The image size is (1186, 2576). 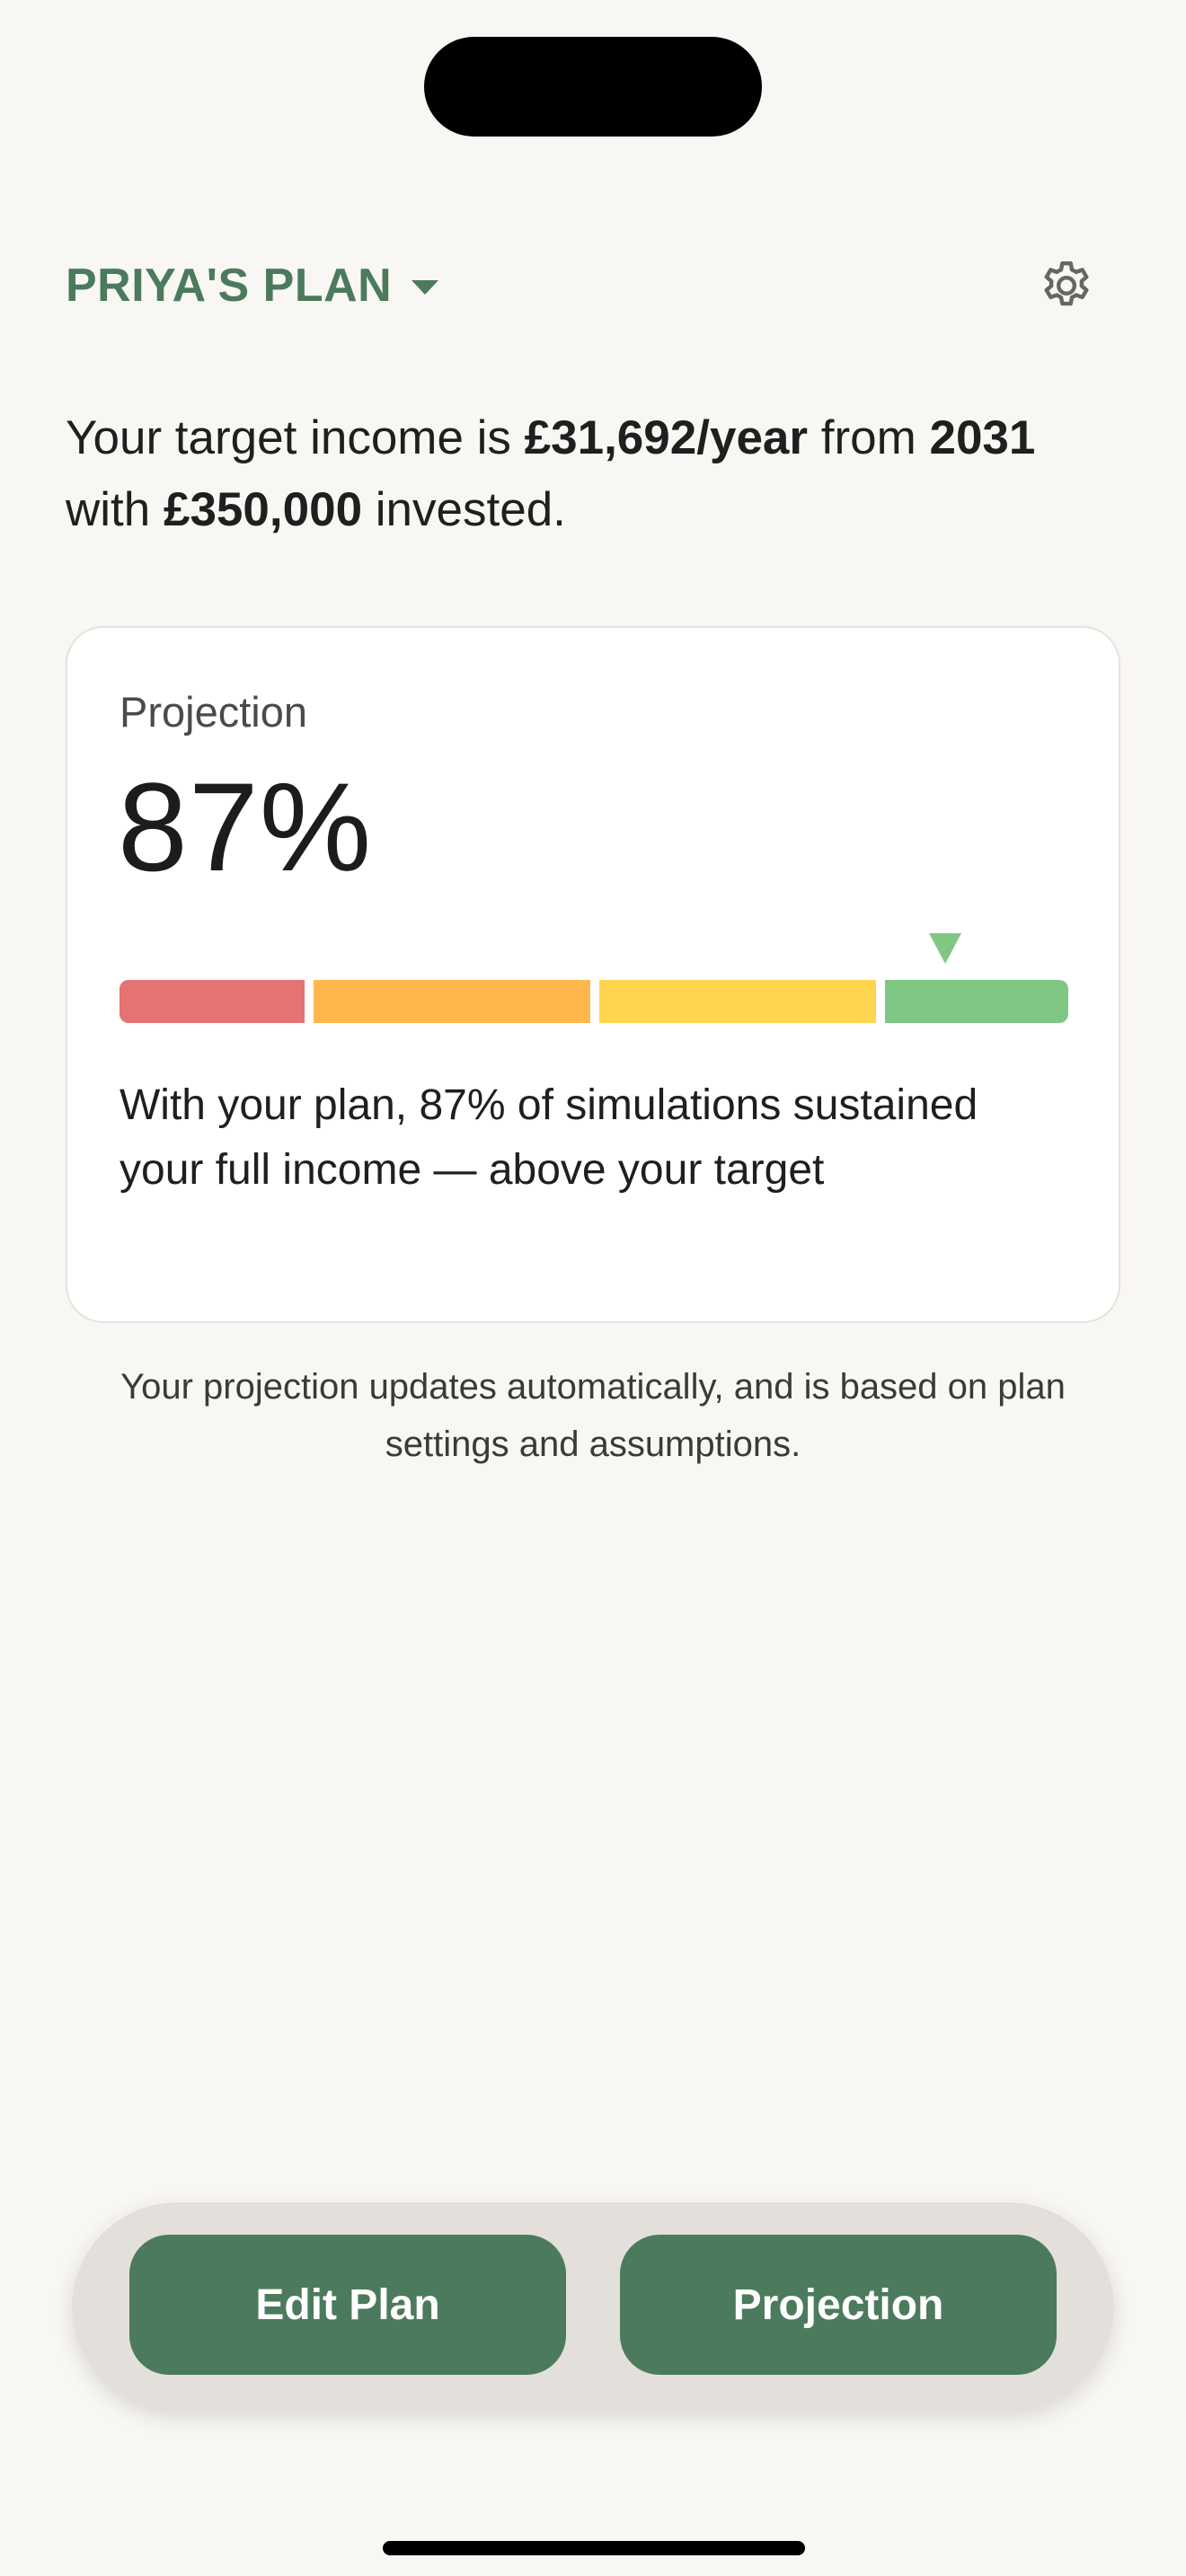 I want to click on start-year-value: 2031, so click(x=982, y=437).